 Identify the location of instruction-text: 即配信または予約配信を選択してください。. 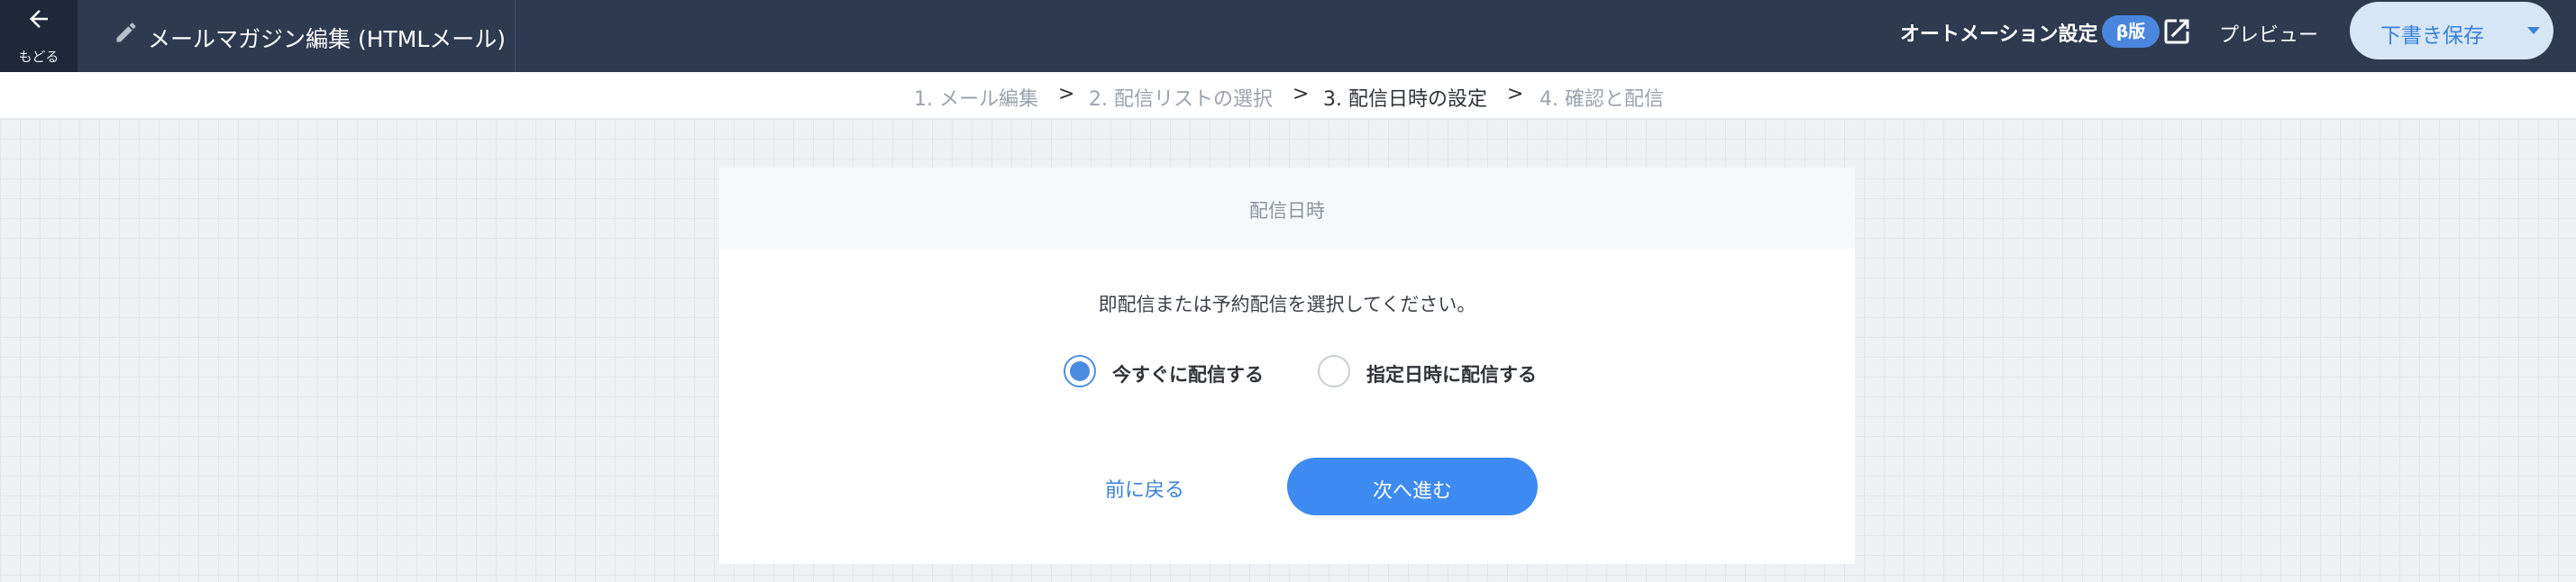
(1287, 304).